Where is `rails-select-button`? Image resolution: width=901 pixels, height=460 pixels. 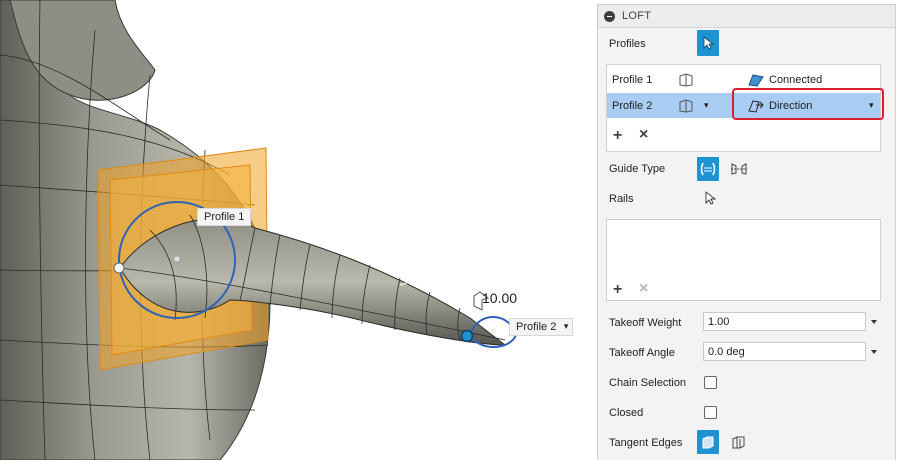 rails-select-button is located at coordinates (710, 198).